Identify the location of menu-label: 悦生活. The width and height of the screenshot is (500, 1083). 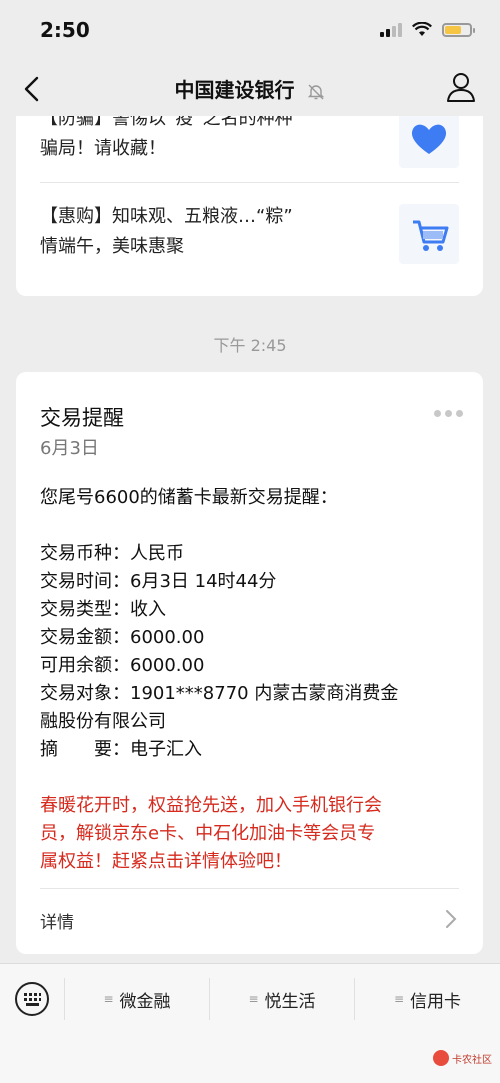
(290, 1001).